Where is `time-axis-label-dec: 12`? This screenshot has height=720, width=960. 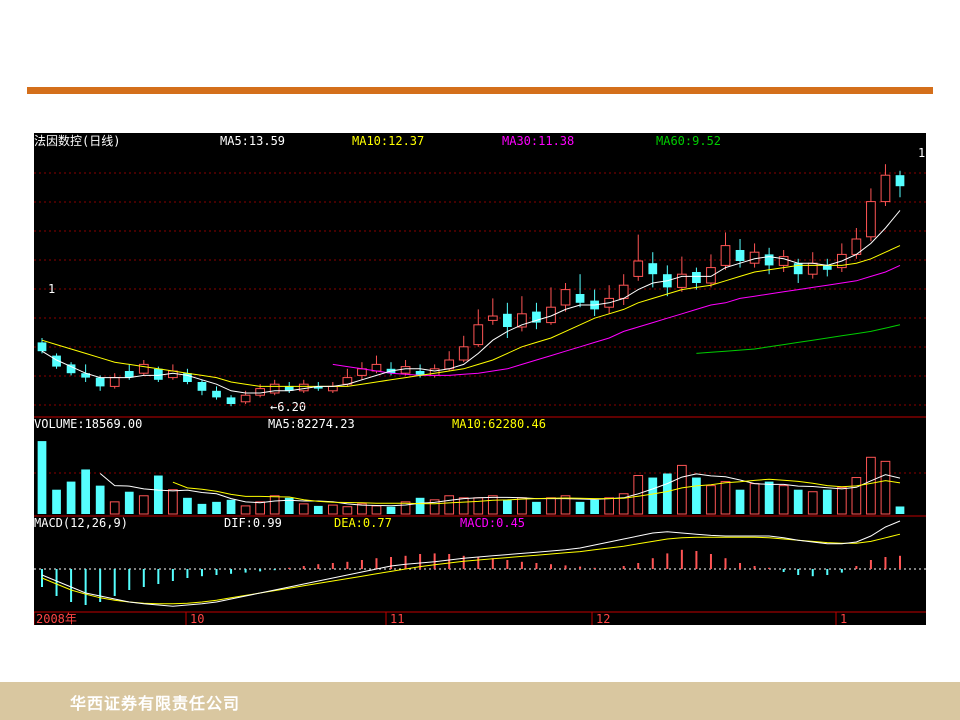
time-axis-label-dec: 12 is located at coordinates (603, 618).